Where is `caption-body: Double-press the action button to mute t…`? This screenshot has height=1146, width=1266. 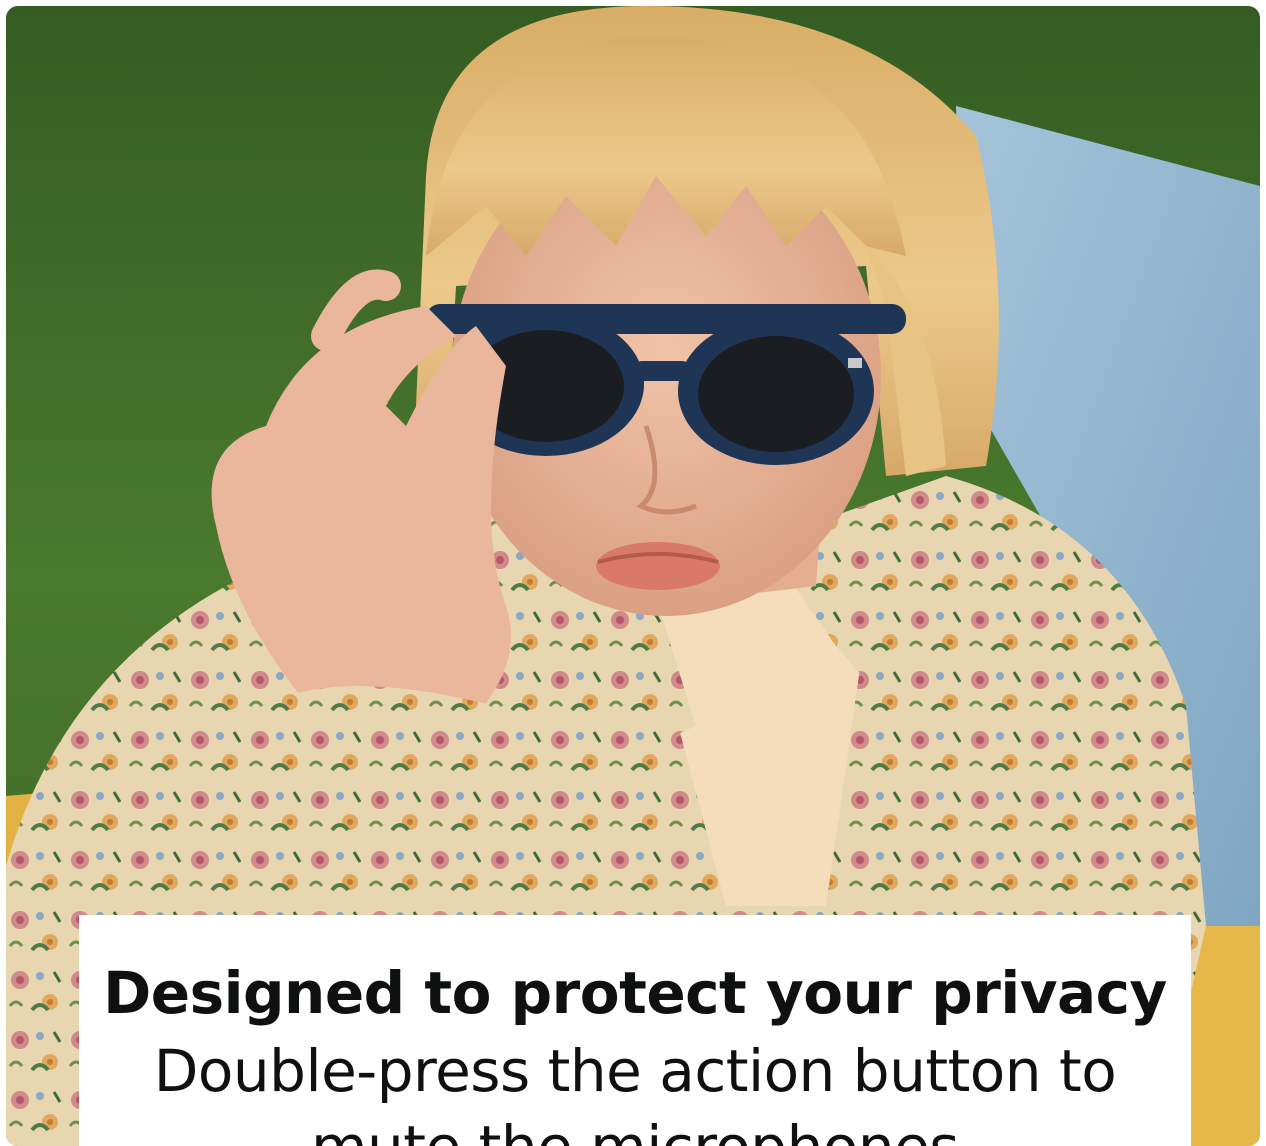
caption-body: Double-press the action button to mute t… is located at coordinates (635, 1091).